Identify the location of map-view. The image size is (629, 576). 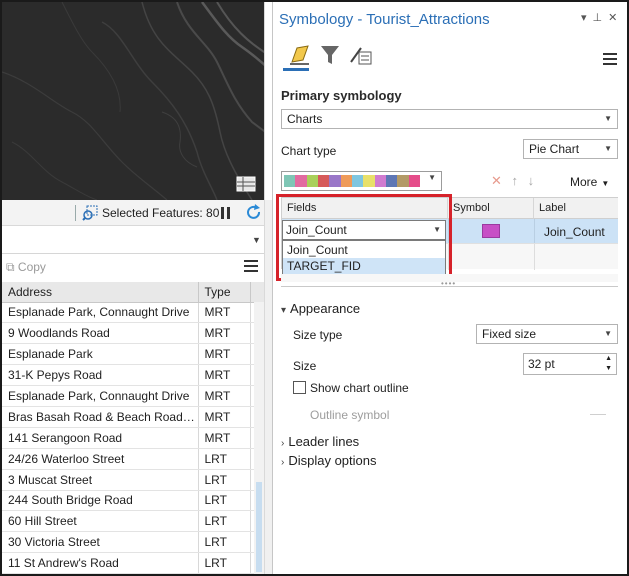
(137, 101).